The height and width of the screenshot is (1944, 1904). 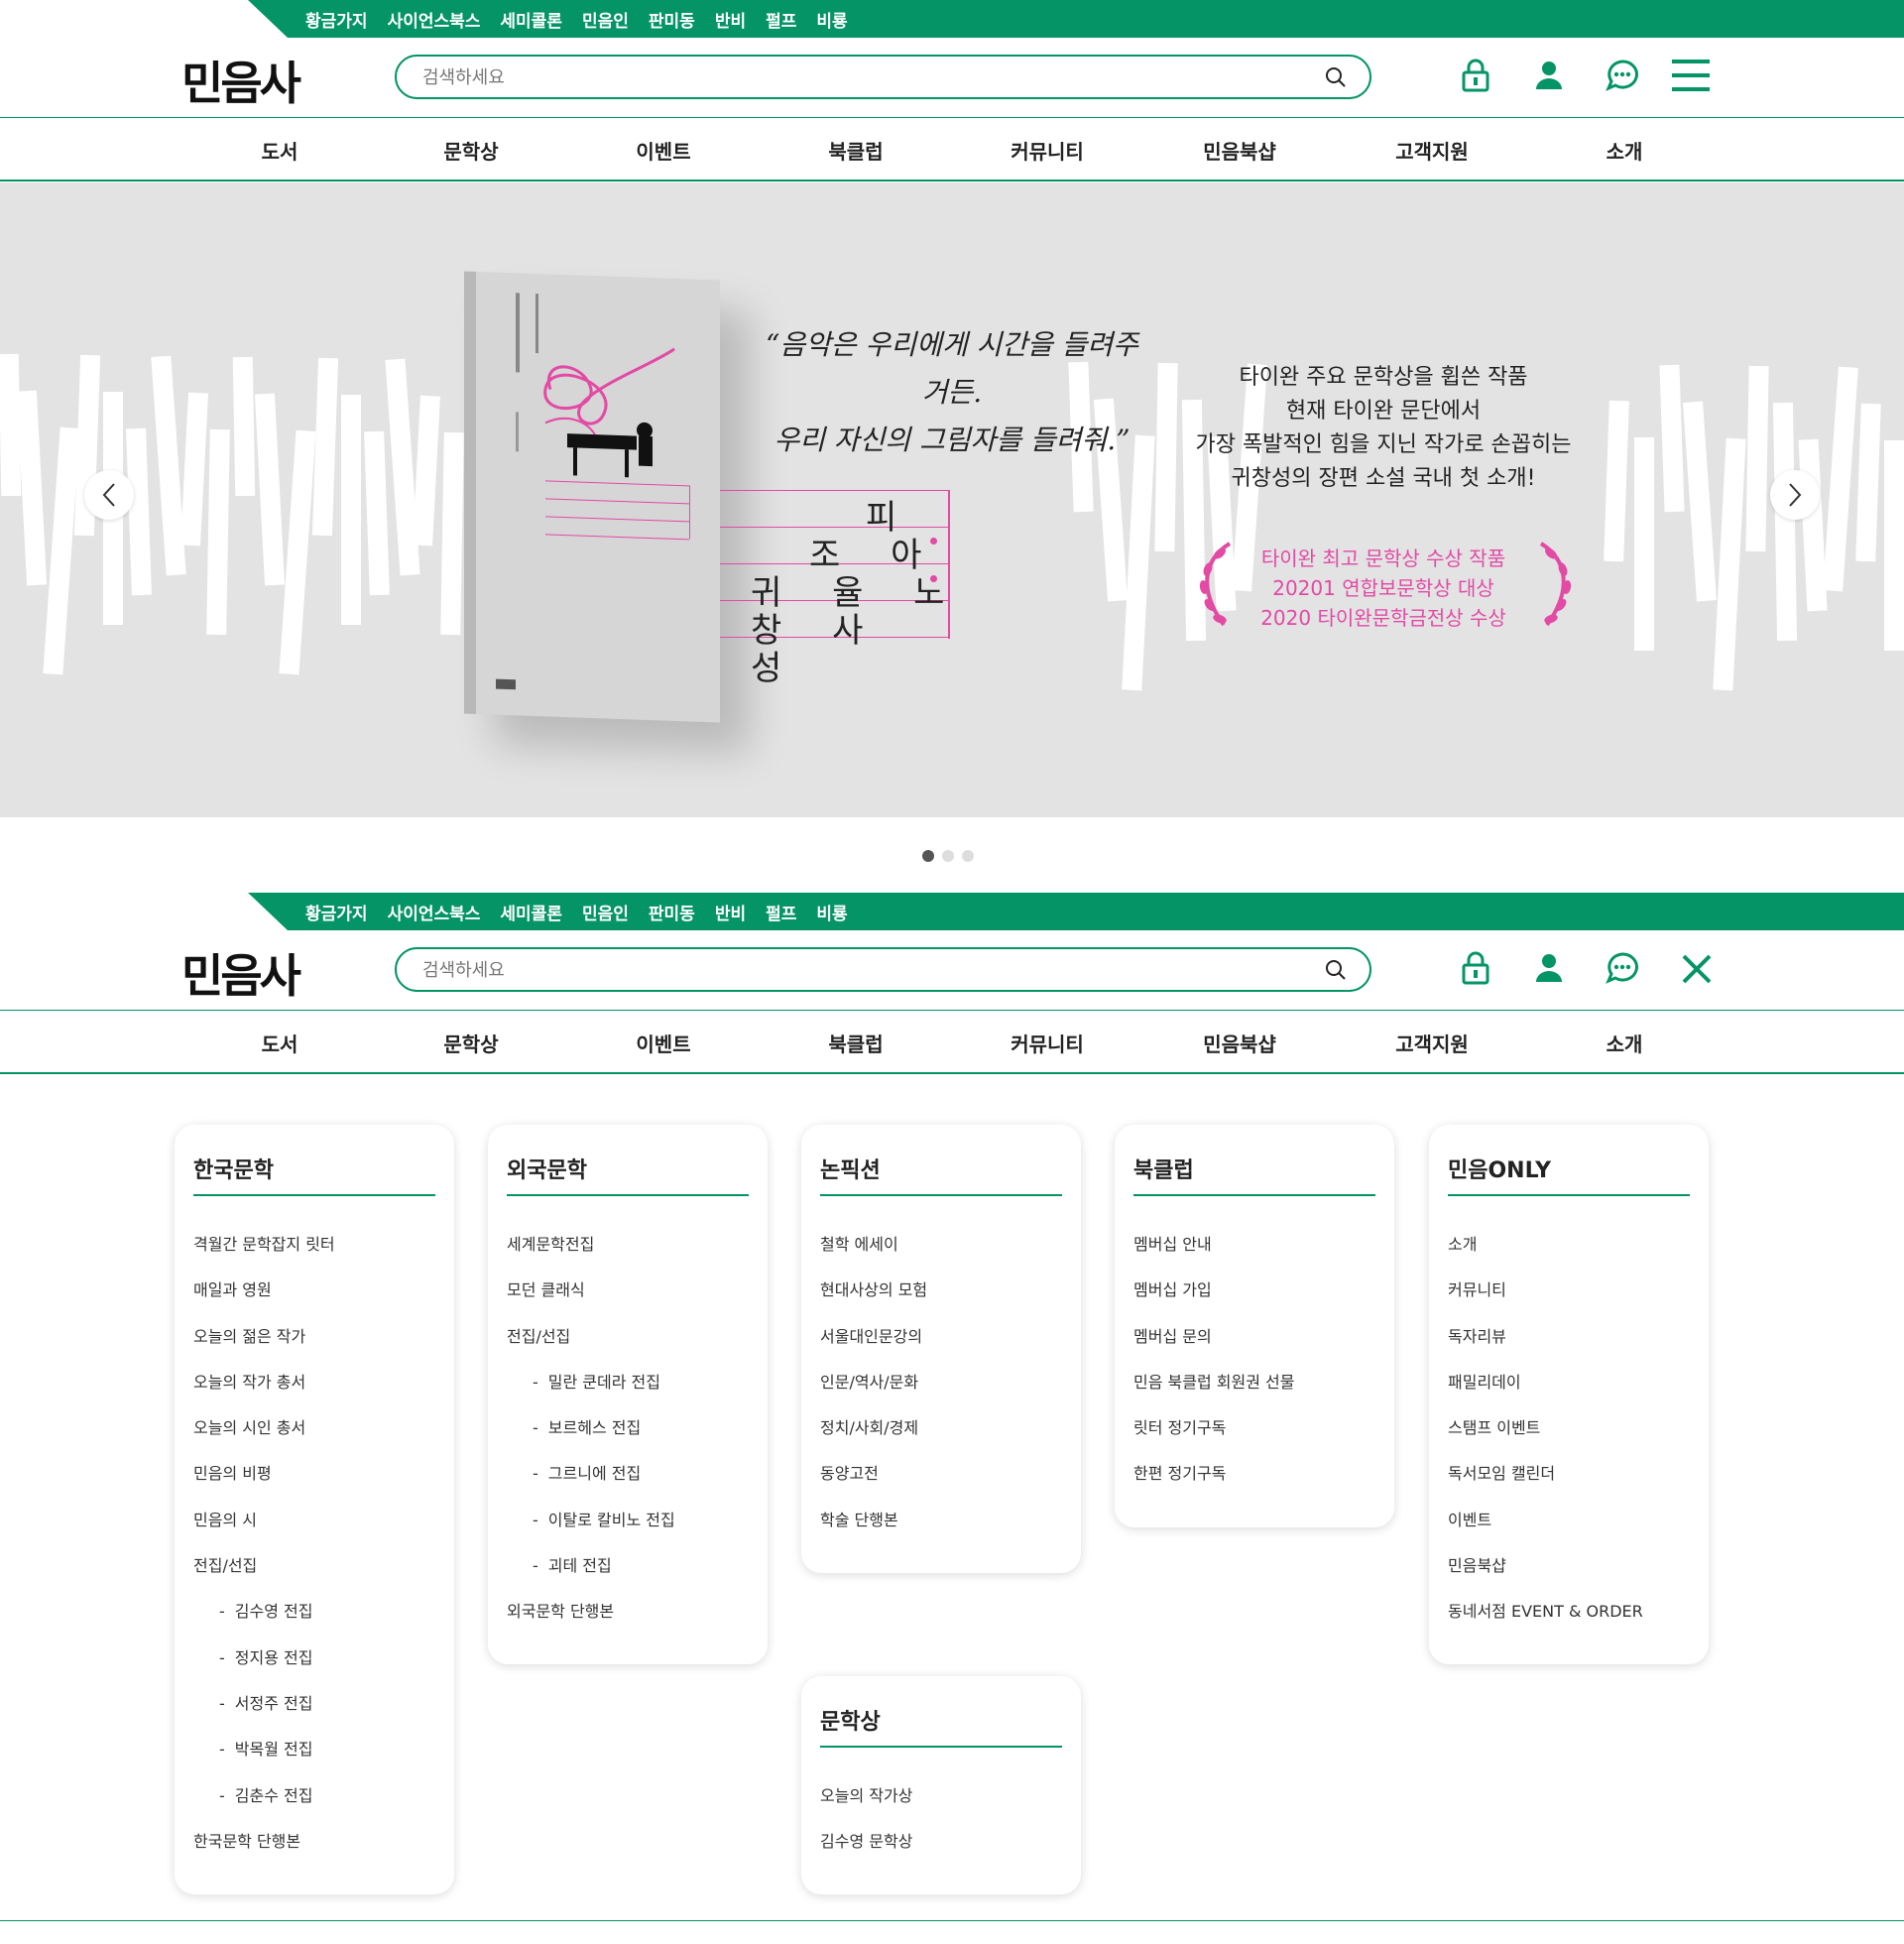 What do you see at coordinates (1475, 75) in the screenshot?
I see `lock-icon` at bounding box center [1475, 75].